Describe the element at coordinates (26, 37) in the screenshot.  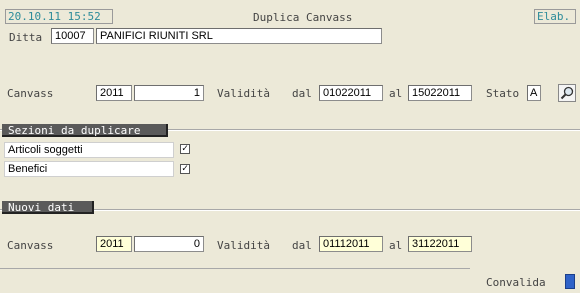
I see `ditta-label: Ditta` at that location.